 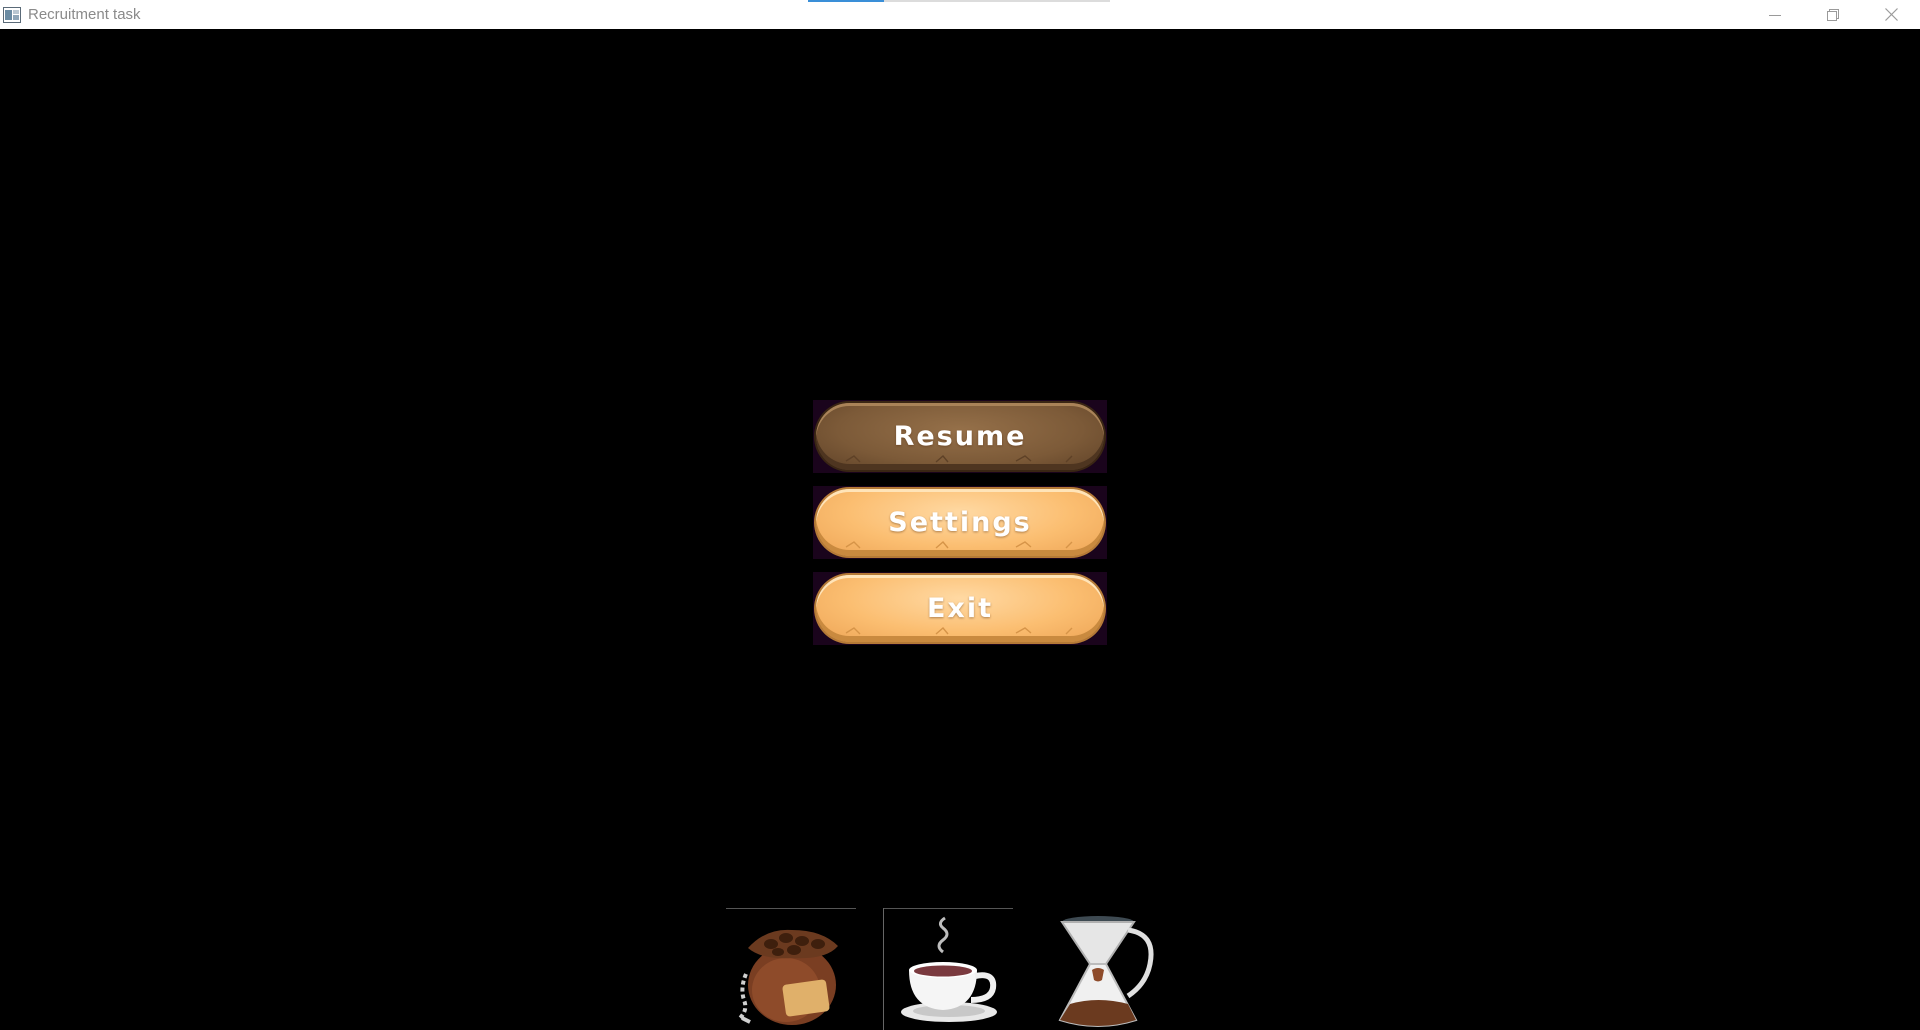 I want to click on hotbar-slot-coffee-cup, so click(x=948, y=969).